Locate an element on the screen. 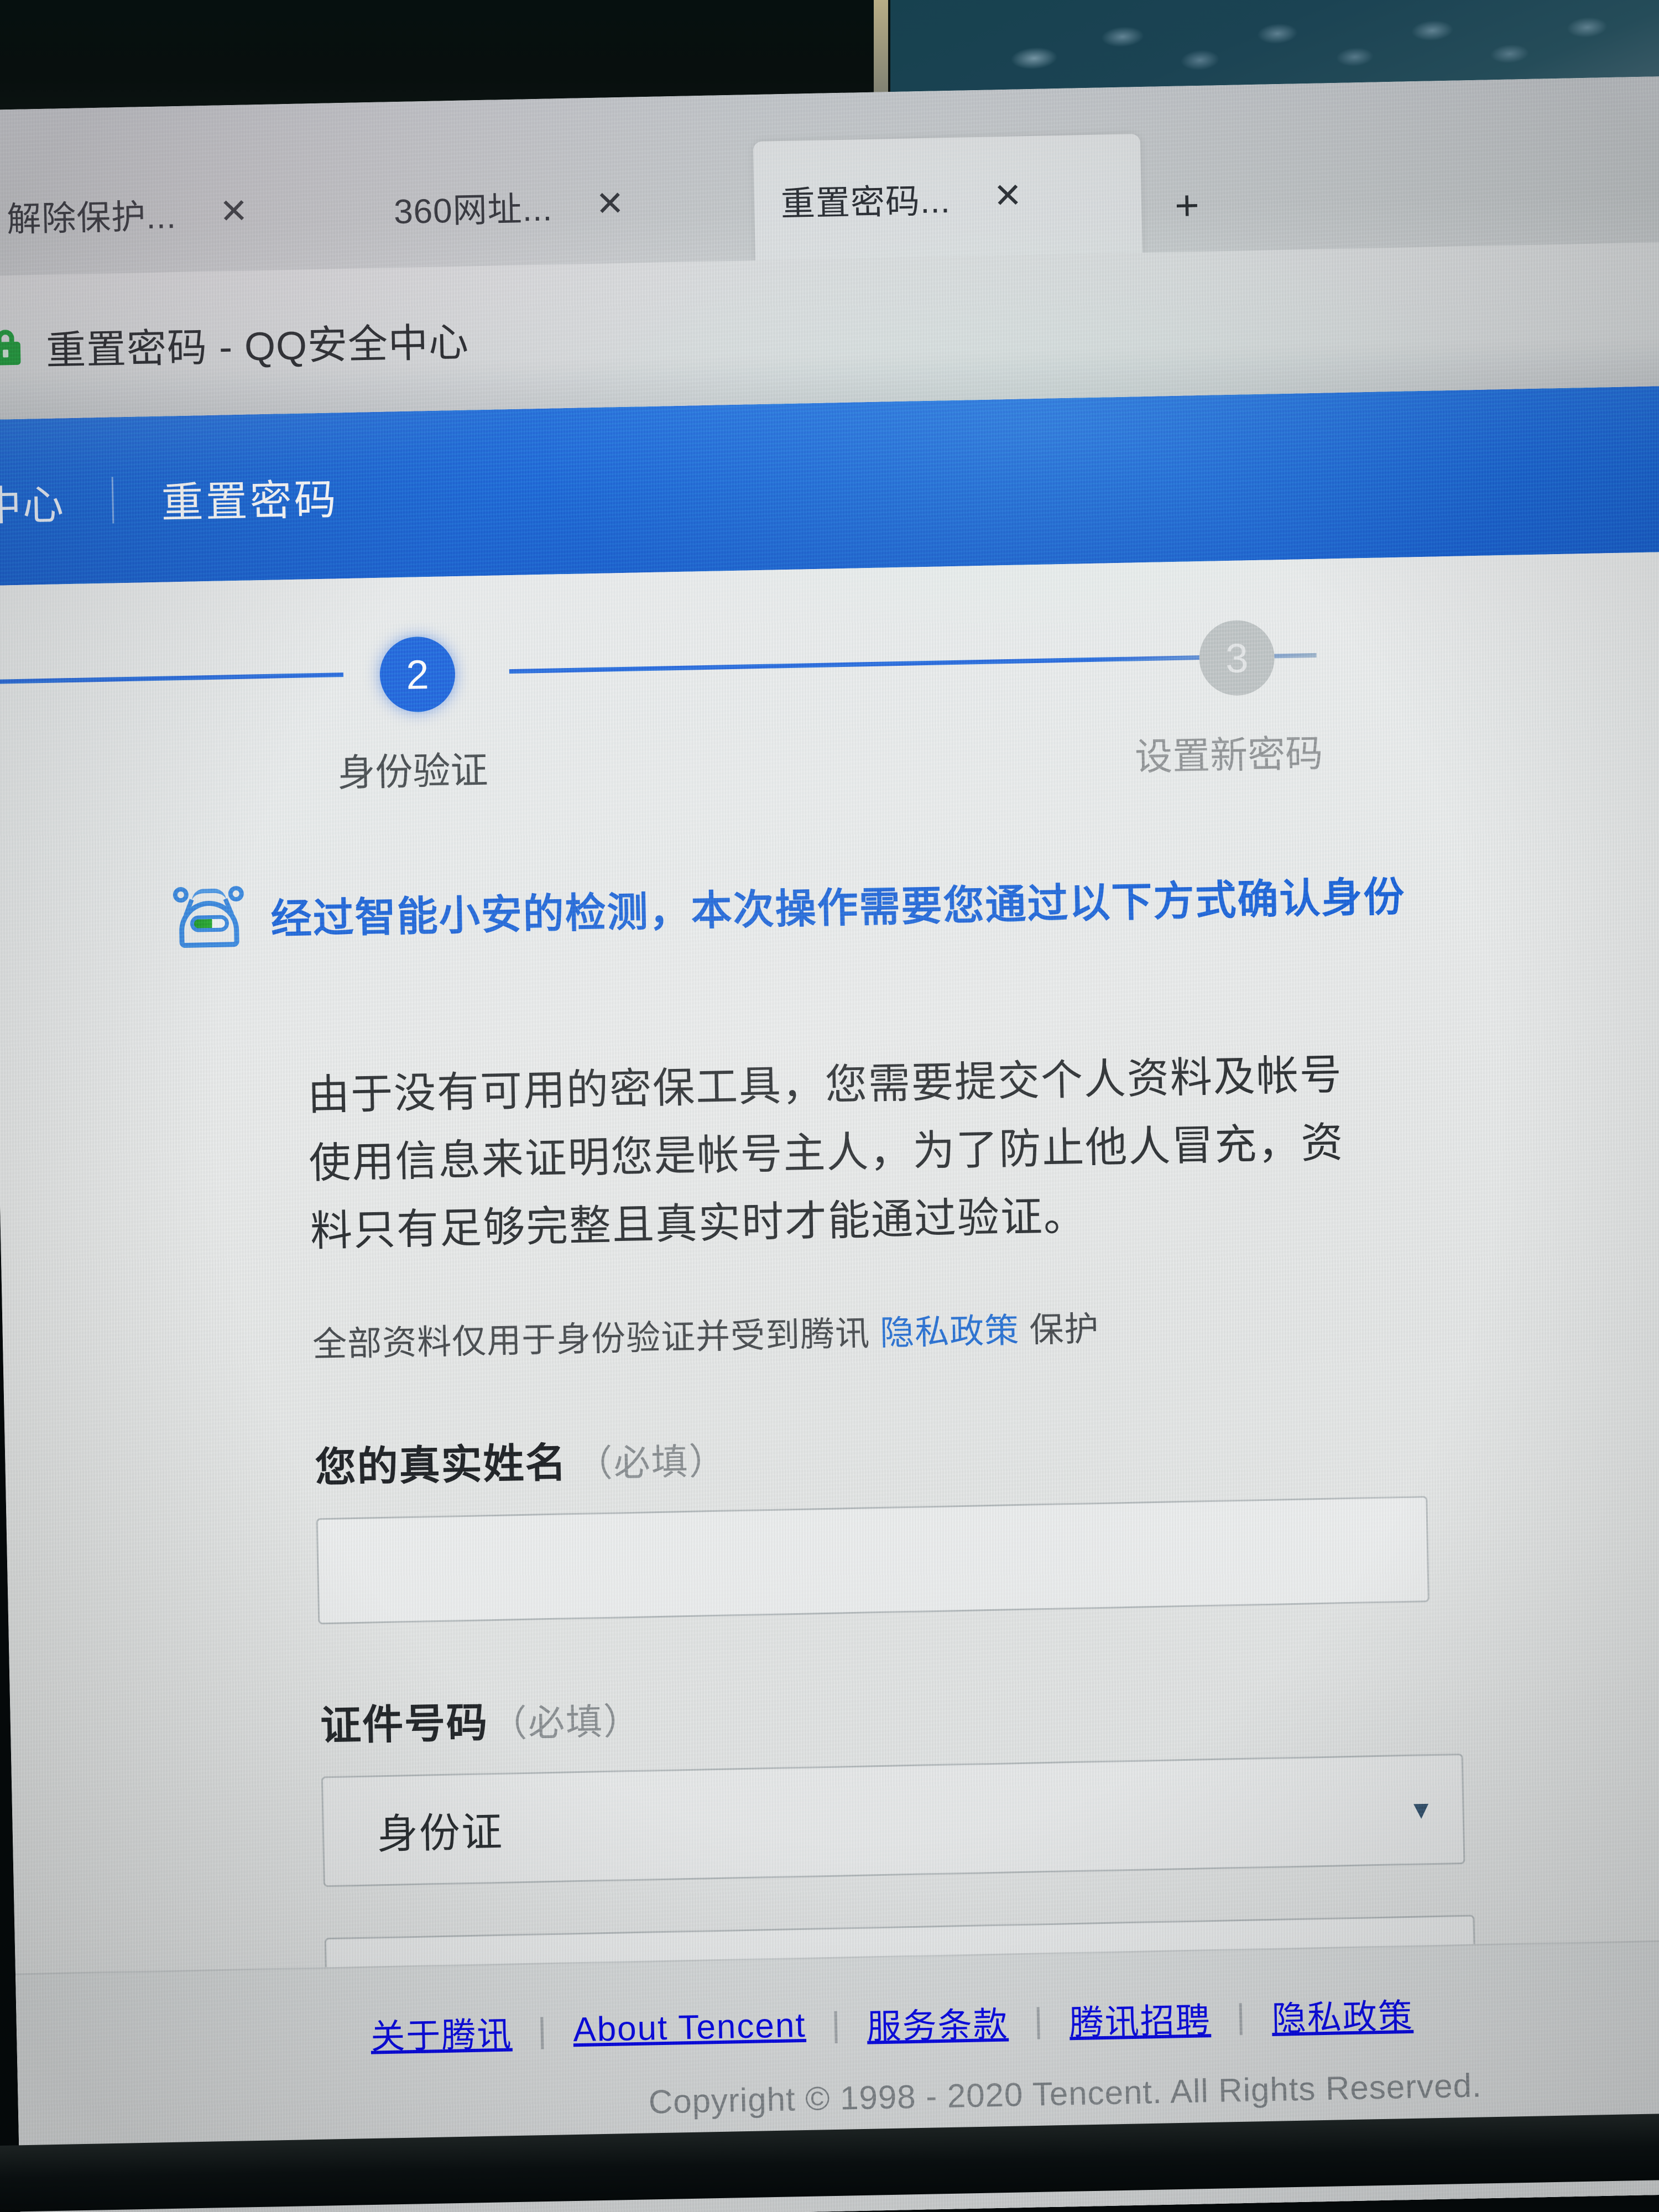  footer-link-terms: 服务条款 is located at coordinates (938, 2023).